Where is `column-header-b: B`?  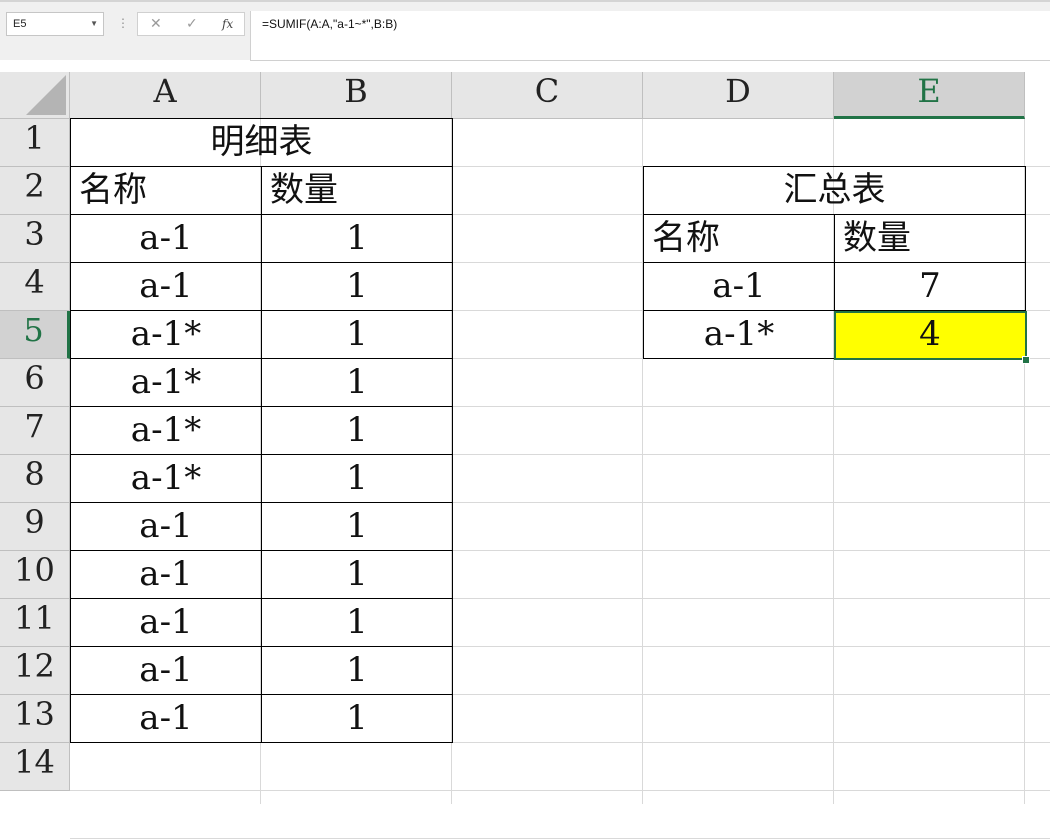
column-header-b: B is located at coordinates (356, 95).